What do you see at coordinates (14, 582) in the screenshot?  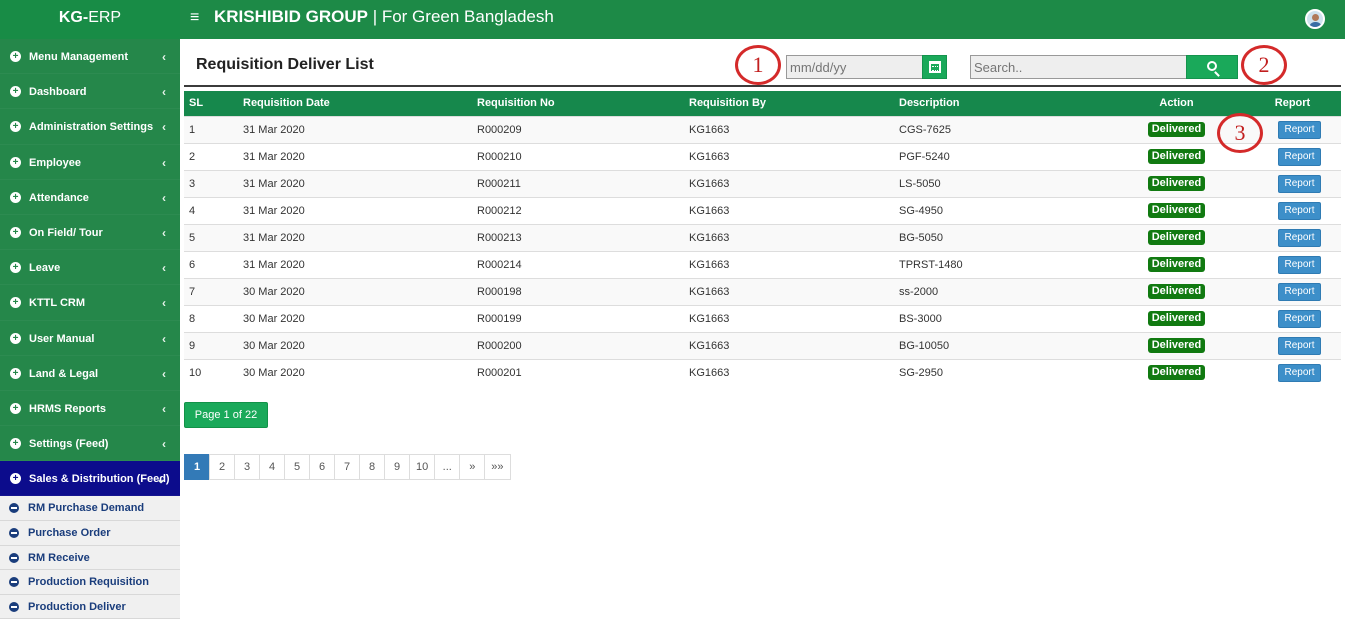 I see `minus-circle-icon` at bounding box center [14, 582].